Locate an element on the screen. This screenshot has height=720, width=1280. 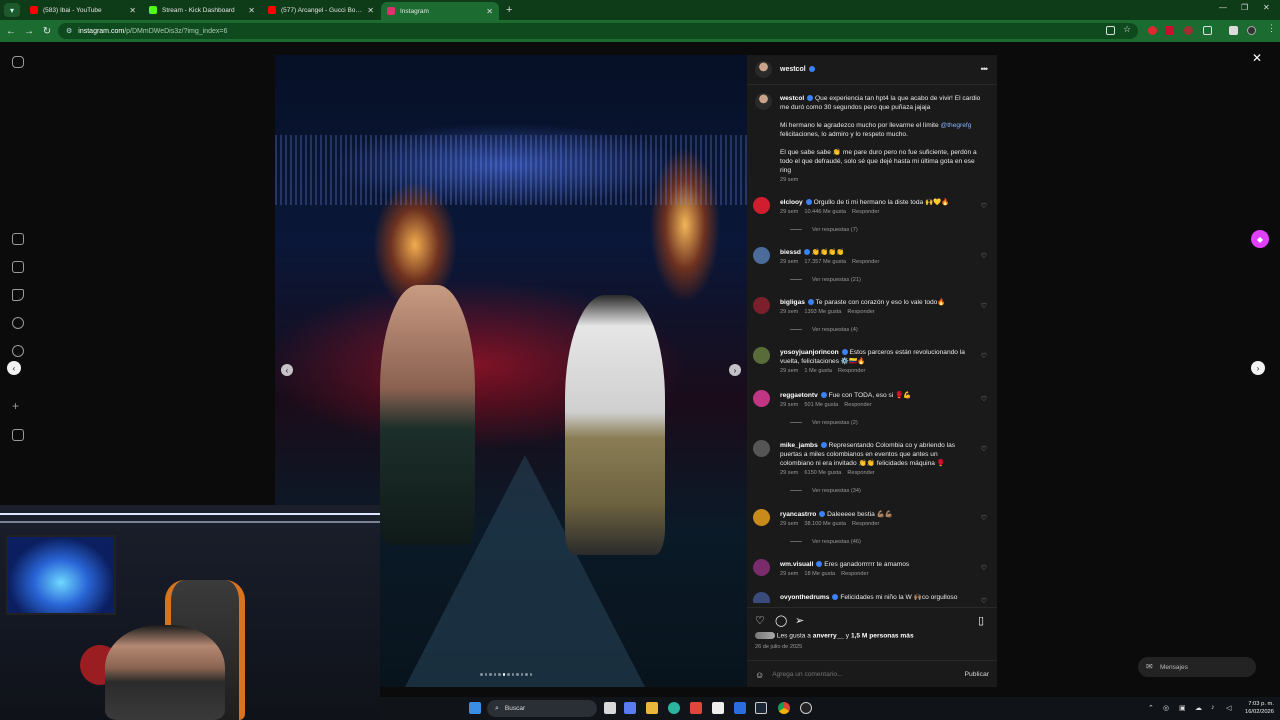
network-icon: ☁ is located at coordinates (1198, 708).